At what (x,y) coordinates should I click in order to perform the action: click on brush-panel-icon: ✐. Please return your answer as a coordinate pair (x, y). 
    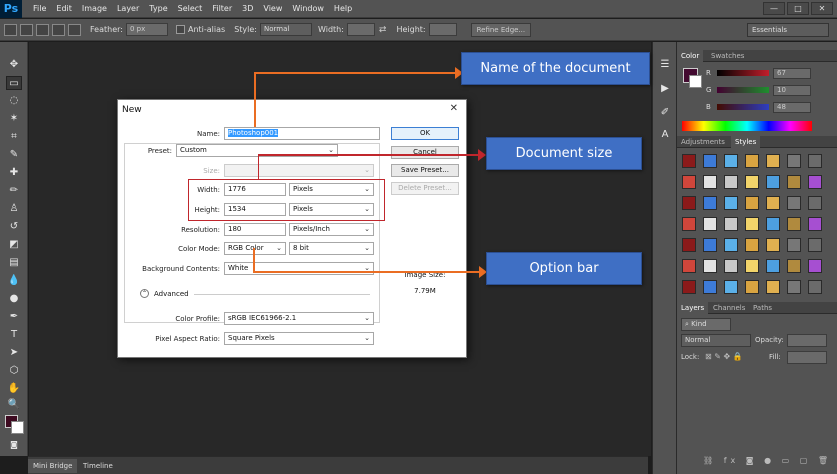
    Looking at the image, I should click on (665, 113).